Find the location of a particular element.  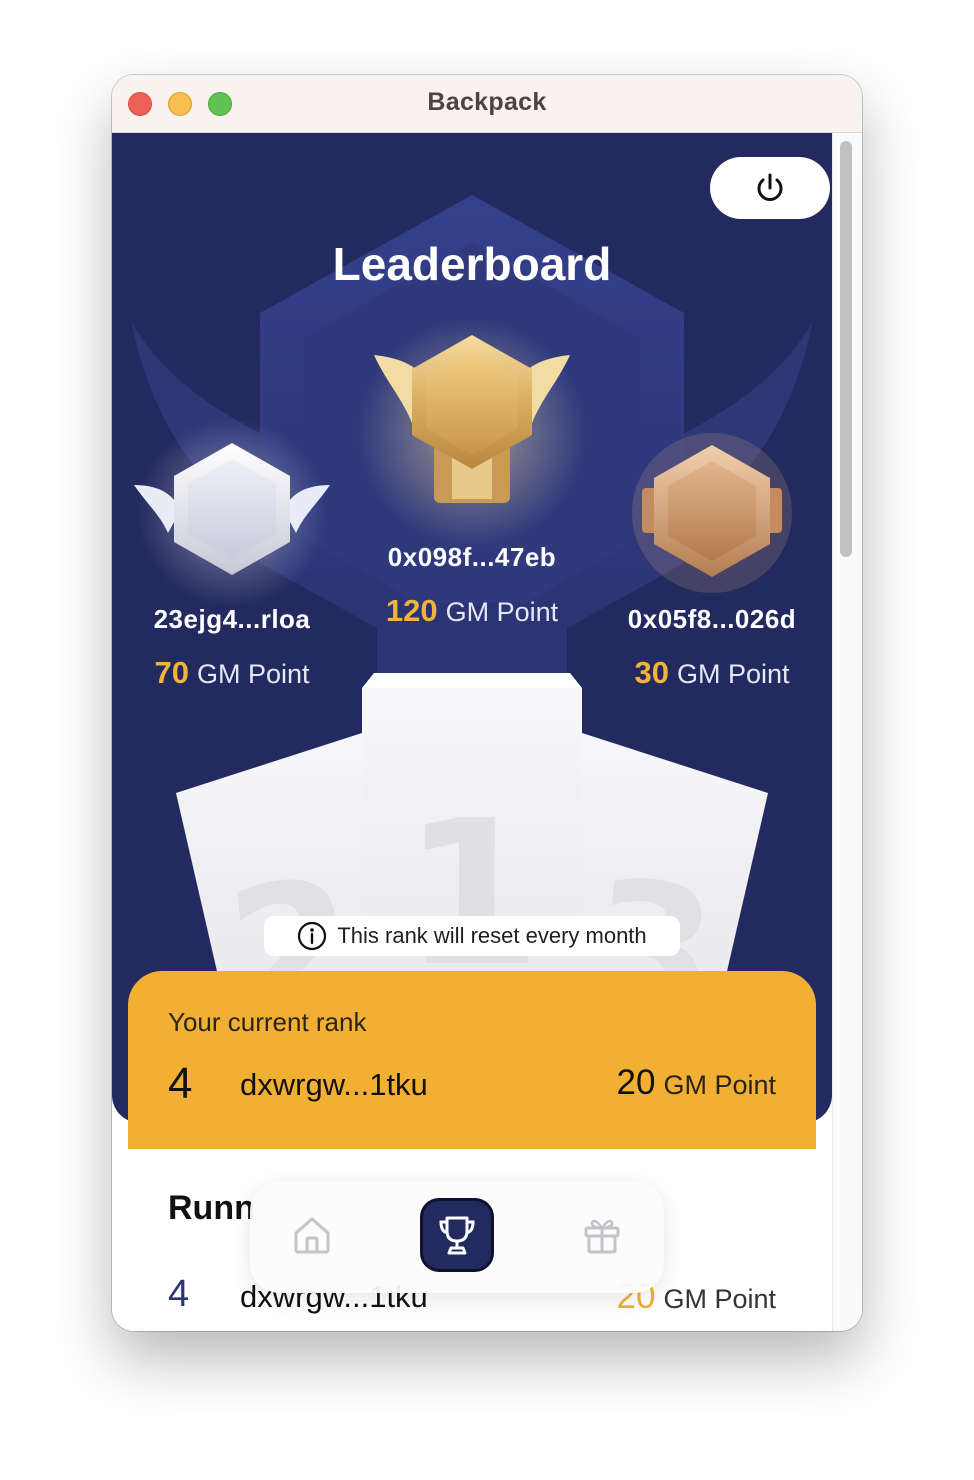

title-bar: Backpack is located at coordinates (487, 104).